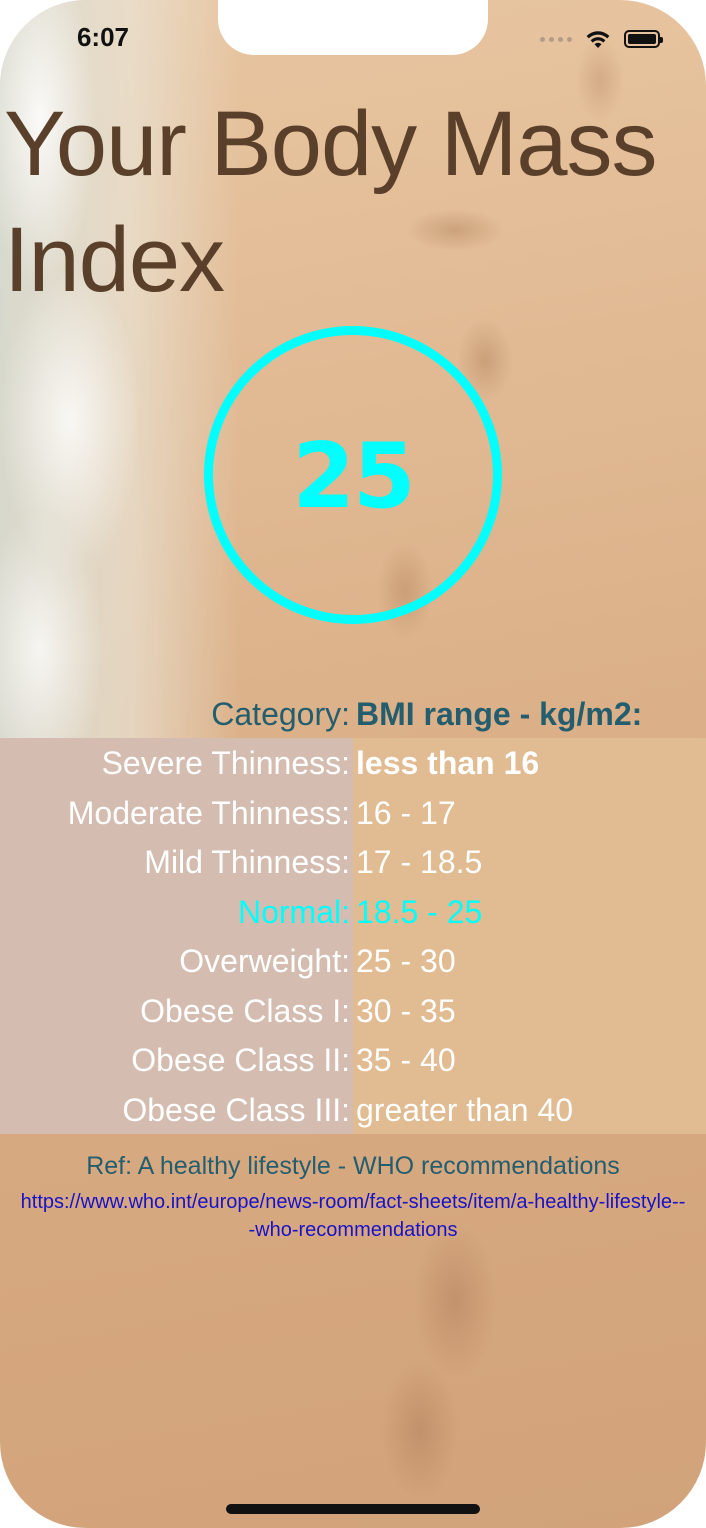 Image resolution: width=706 pixels, height=1528 pixels. What do you see at coordinates (353, 813) in the screenshot?
I see `table-row: Moderate Thinness: 16 - 17` at bounding box center [353, 813].